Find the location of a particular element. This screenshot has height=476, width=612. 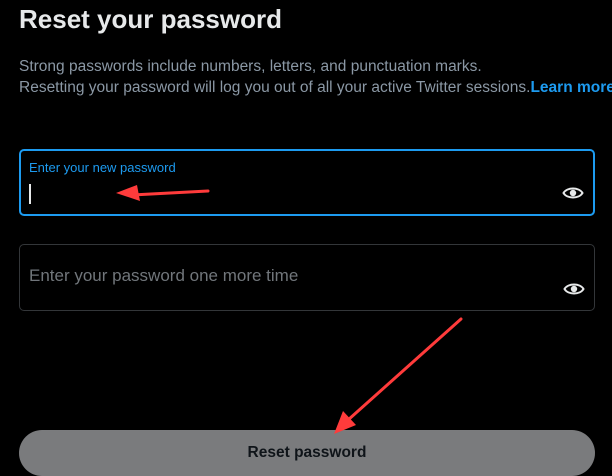

arrow-to-reset-button is located at coordinates (398, 375).